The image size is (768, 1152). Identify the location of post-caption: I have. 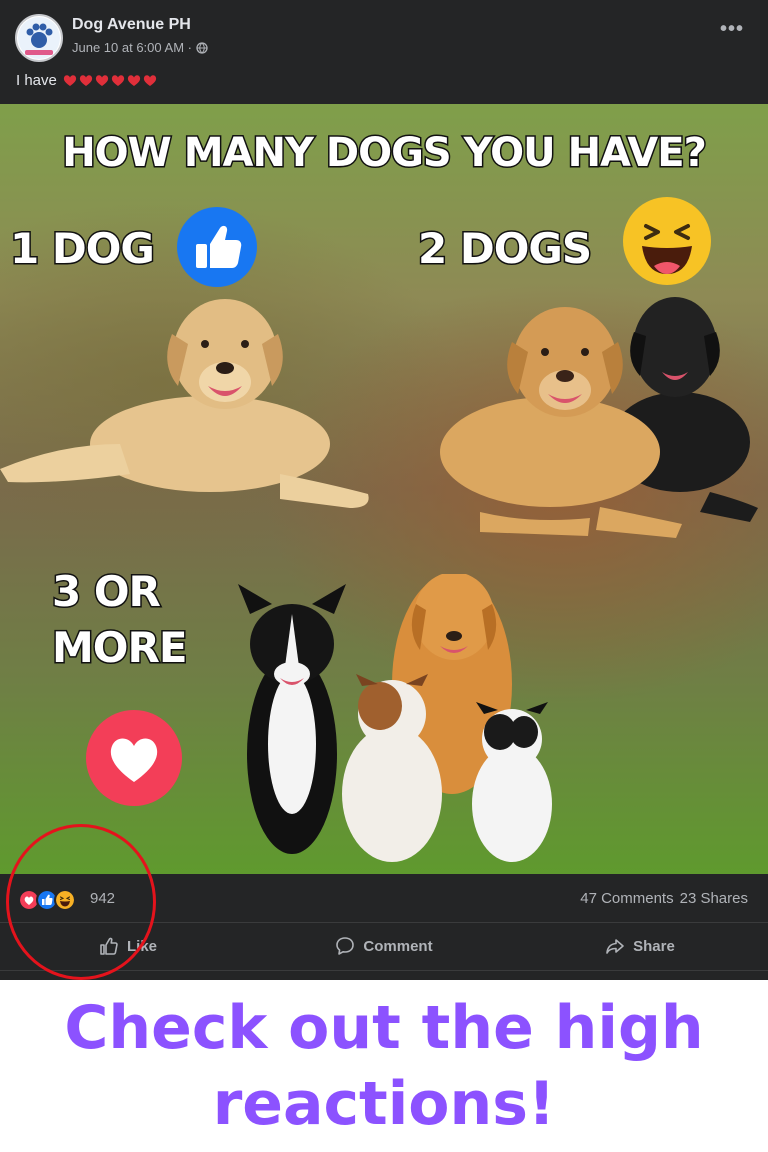
(86, 80).